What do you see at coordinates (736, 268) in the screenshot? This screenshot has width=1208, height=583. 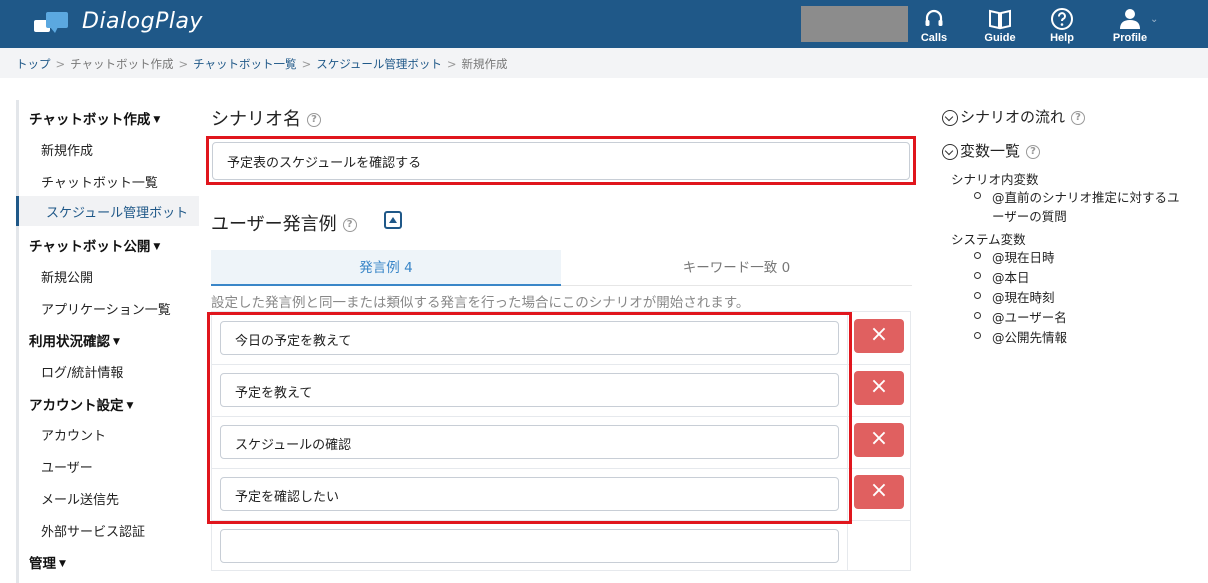 I see `tab-keyword-match: キーワード一致 0` at bounding box center [736, 268].